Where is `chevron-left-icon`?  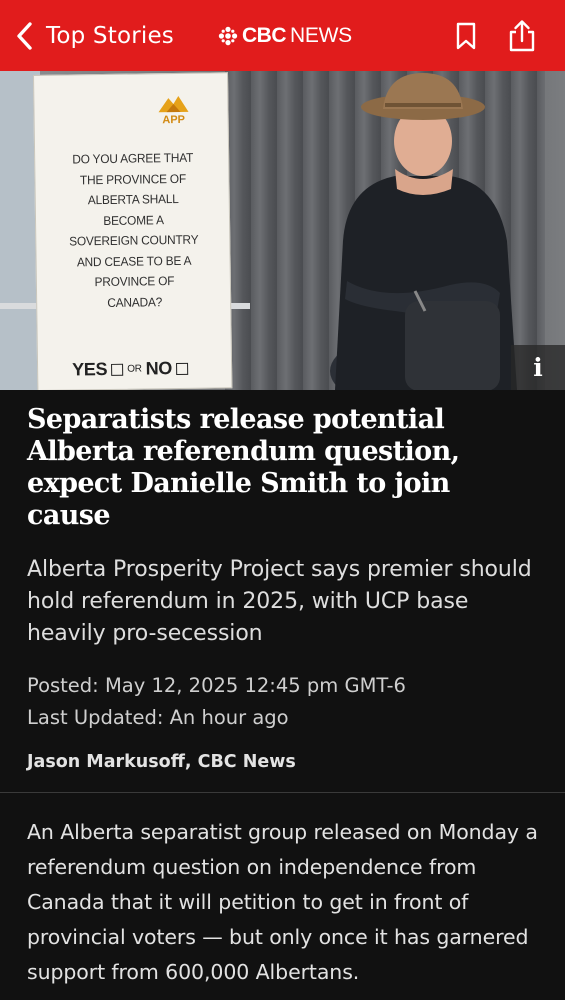
chevron-left-icon is located at coordinates (25, 36).